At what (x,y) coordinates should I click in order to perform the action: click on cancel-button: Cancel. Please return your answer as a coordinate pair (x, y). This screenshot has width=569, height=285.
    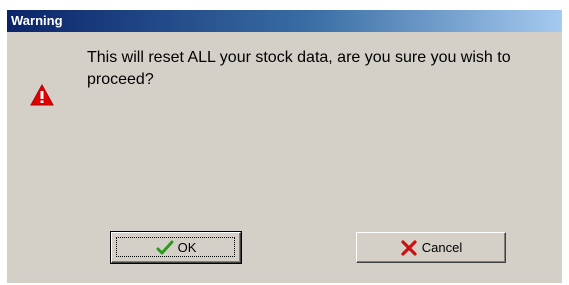
    Looking at the image, I should click on (431, 247).